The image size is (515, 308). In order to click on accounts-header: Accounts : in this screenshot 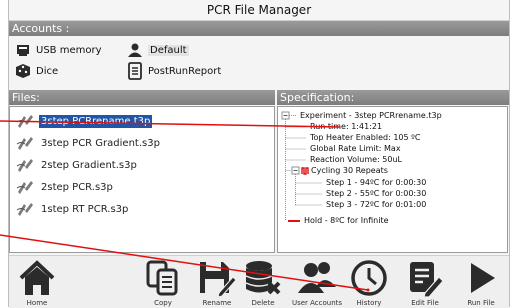, I will do `click(259, 28)`.